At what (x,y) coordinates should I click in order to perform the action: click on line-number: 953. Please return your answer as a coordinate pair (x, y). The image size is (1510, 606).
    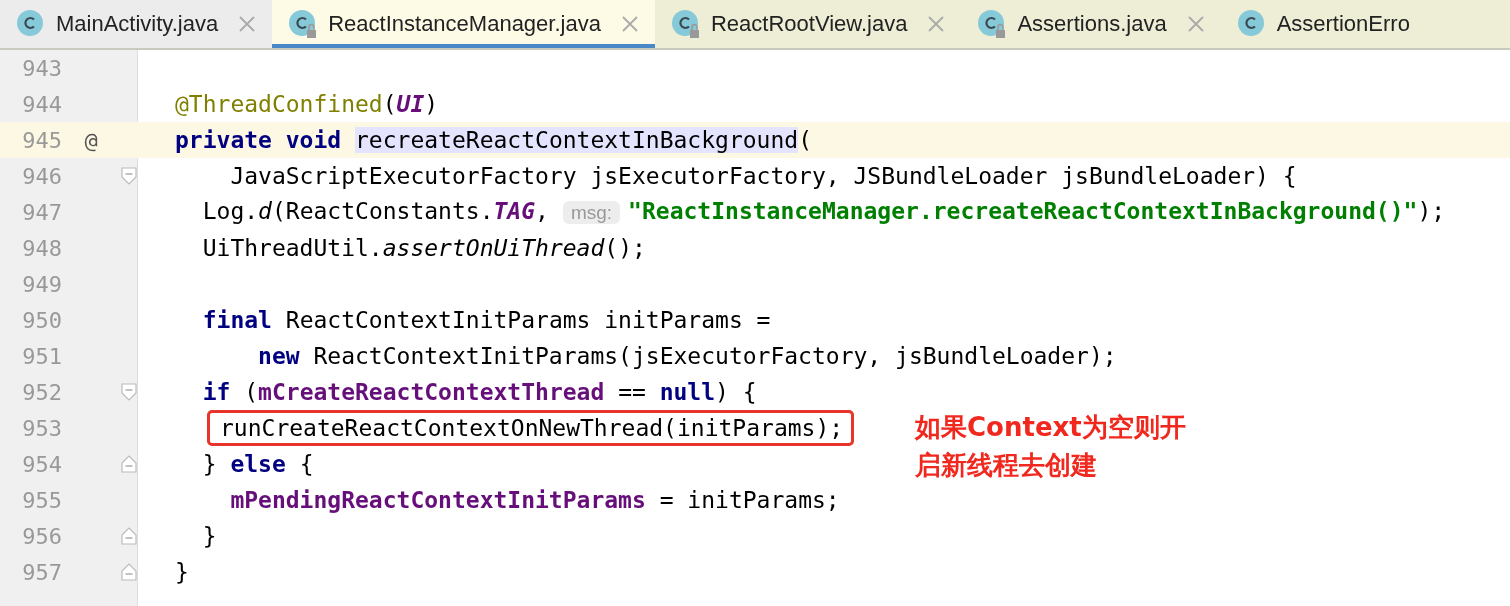
    Looking at the image, I should click on (41, 428).